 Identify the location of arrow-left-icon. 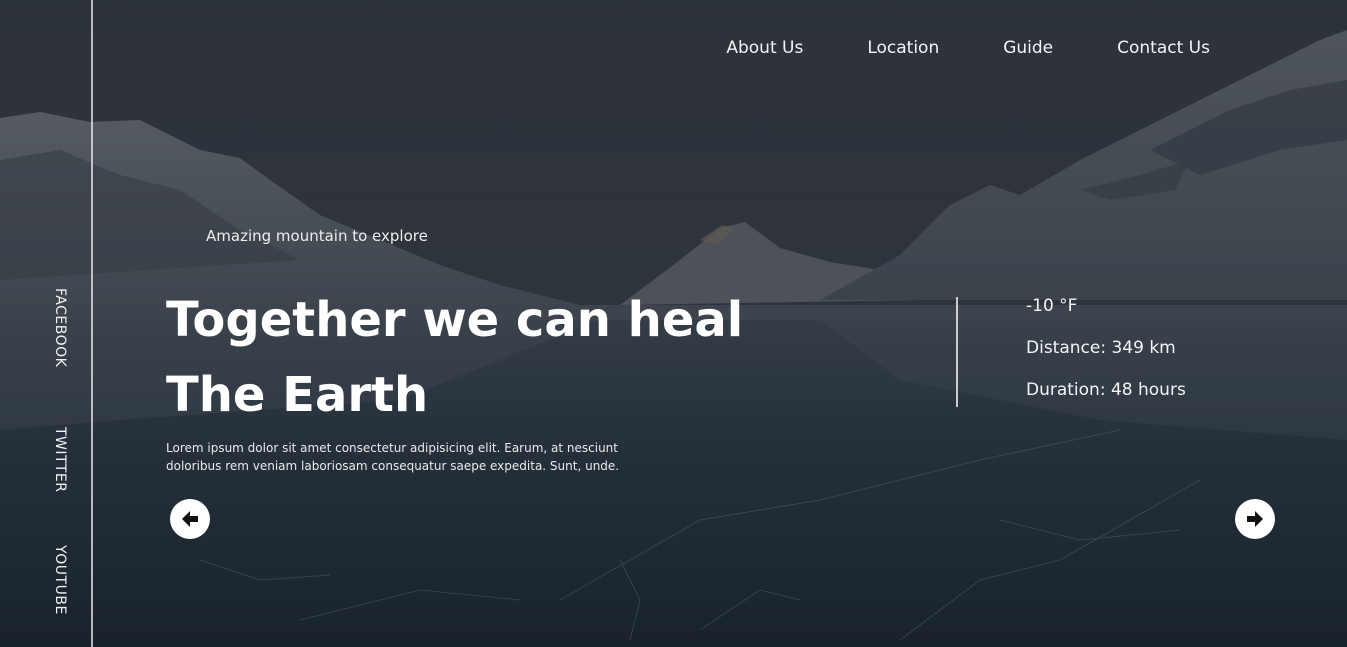
(190, 519).